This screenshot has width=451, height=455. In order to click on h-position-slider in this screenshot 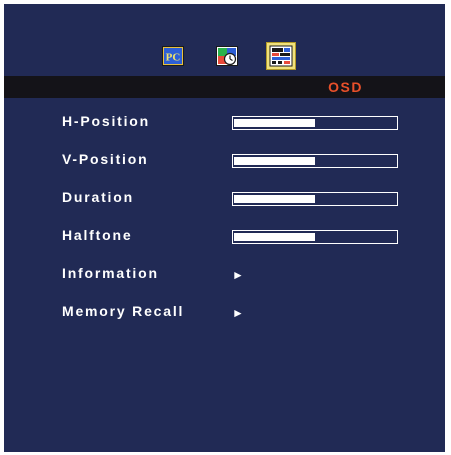, I will do `click(315, 123)`.